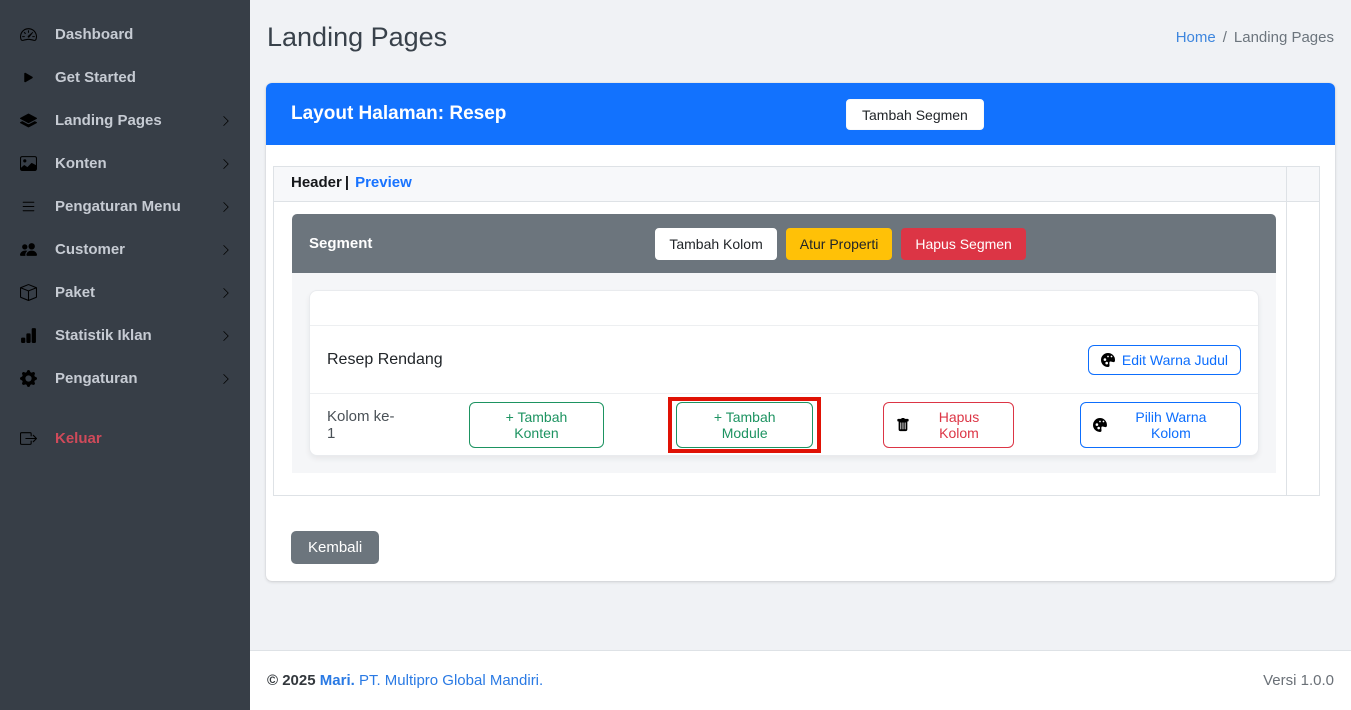  I want to click on logout-icon, so click(28, 438).